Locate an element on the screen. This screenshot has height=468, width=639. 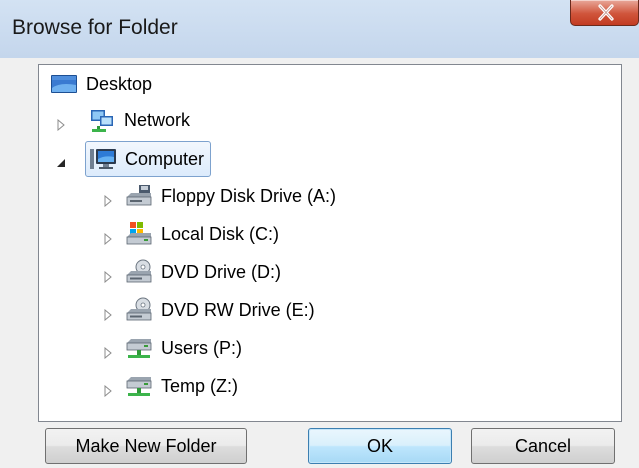
title-bar: Browse for Folder is located at coordinates (319, 29).